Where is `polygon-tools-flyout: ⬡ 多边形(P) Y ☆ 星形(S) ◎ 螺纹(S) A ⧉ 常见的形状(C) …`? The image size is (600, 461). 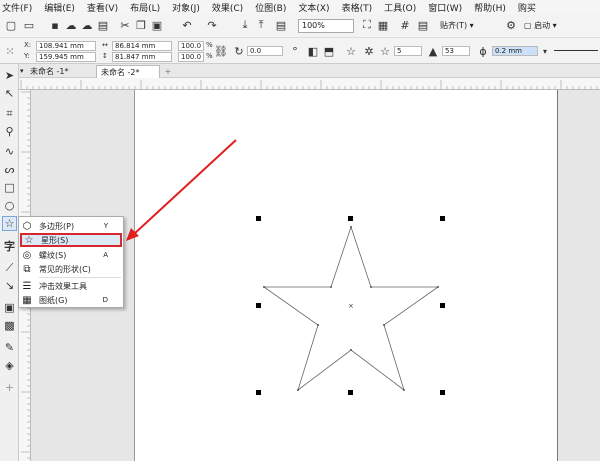
polygon-tools-flyout: ⬡ 多边形(P) Y ☆ 星形(S) ◎ 螺纹(S) A ⧉ 常见的形状(C) … is located at coordinates (71, 262).